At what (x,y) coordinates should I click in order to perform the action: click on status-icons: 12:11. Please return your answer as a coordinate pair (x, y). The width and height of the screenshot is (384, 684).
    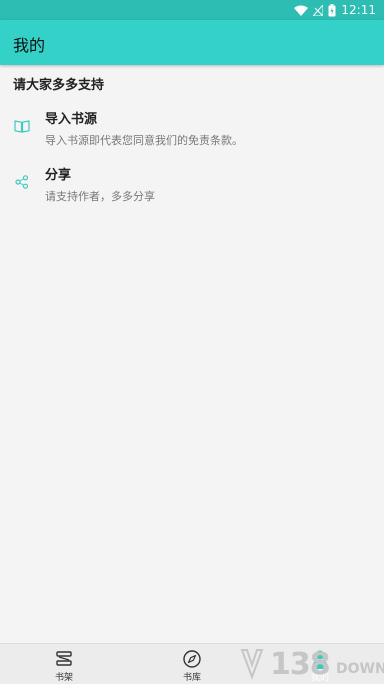
    Looking at the image, I should click on (335, 10).